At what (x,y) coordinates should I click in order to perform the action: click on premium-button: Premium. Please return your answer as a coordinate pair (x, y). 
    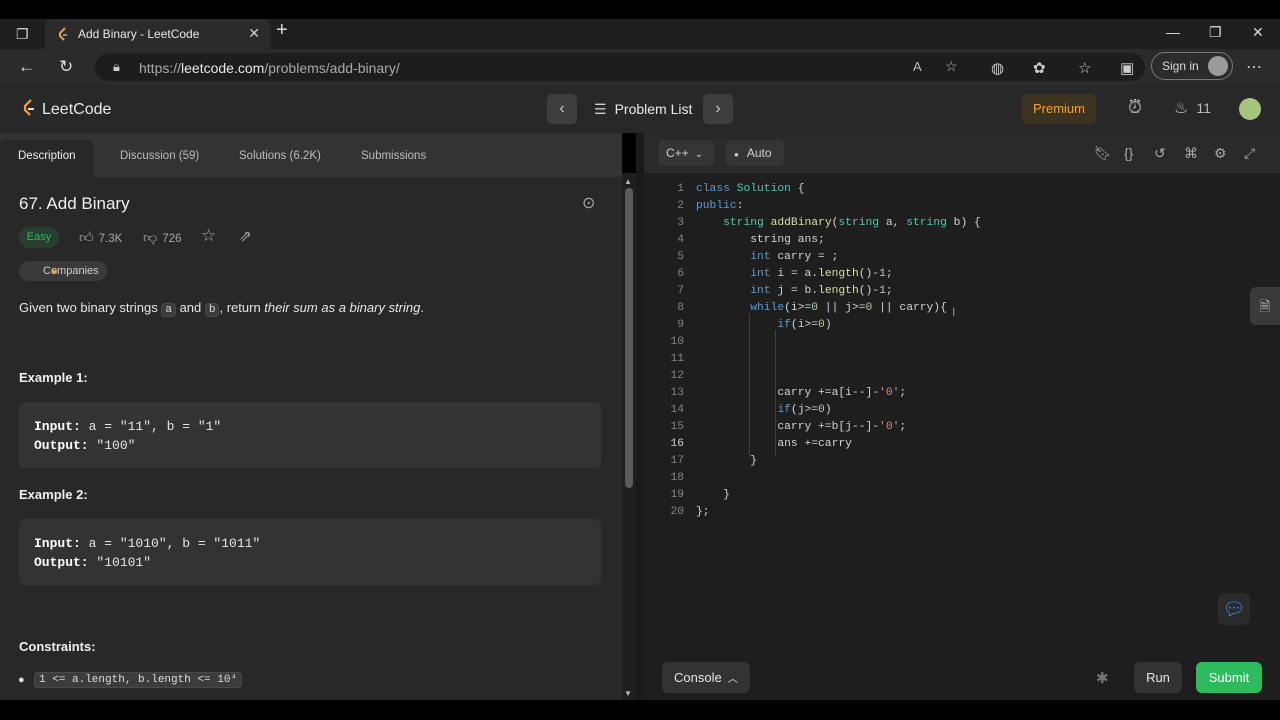
    Looking at the image, I should click on (1059, 109).